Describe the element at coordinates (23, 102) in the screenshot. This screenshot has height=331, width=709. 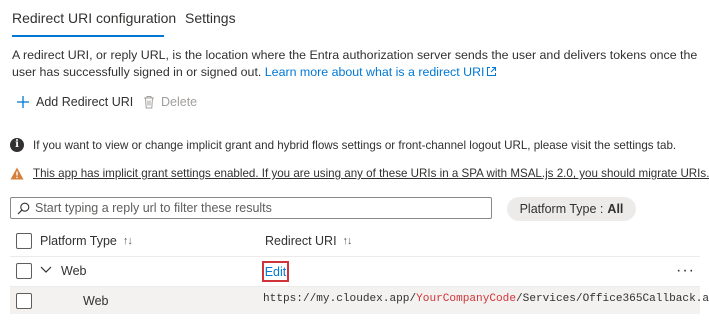
I see `plus-icon` at that location.